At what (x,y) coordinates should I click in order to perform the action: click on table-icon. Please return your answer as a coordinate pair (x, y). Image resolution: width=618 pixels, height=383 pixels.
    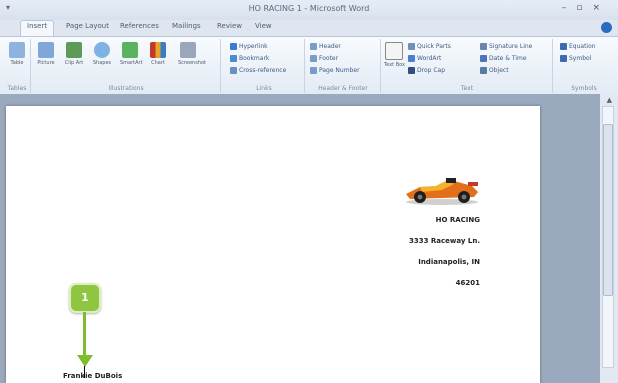
    Looking at the image, I should click on (17, 50).